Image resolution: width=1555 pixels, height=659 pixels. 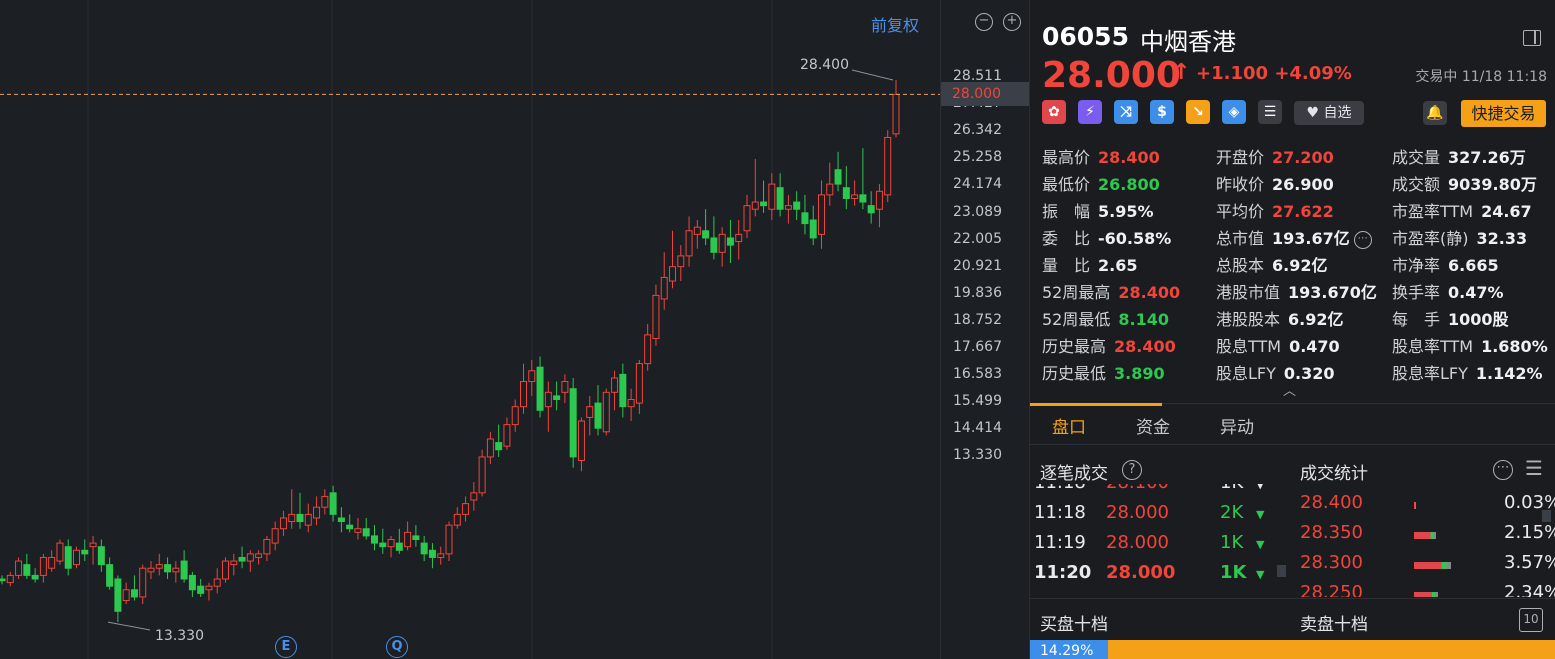 I want to click on tab-funds: 资金, so click(x=1153, y=425).